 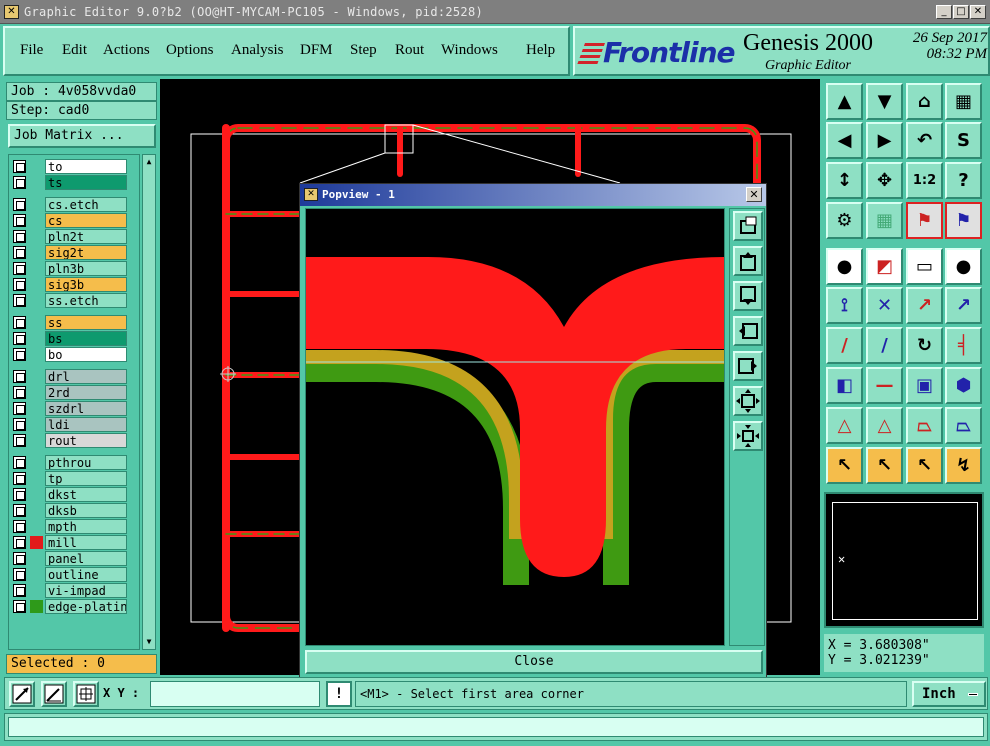 What do you see at coordinates (149, 642) in the screenshot?
I see `scroll-down-icon: ▼` at bounding box center [149, 642].